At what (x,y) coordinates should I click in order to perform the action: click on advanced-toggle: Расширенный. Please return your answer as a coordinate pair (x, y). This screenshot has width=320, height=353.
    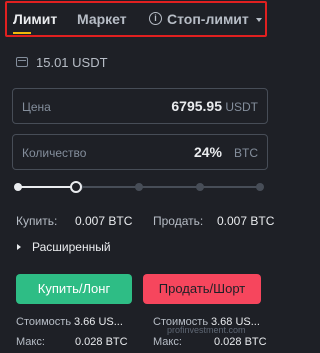
    Looking at the image, I should click on (64, 247).